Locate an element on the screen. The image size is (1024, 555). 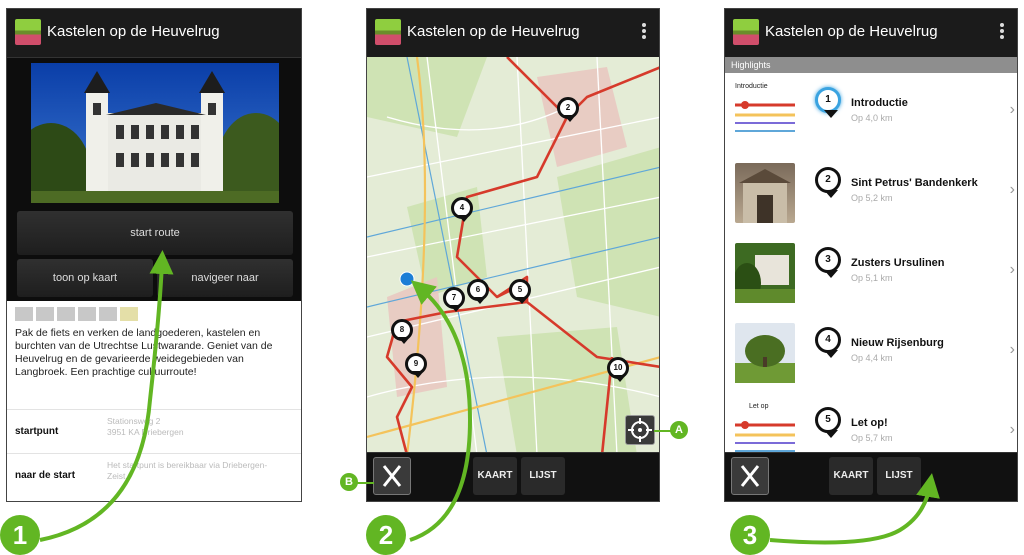
start-route-button: start route is located at coordinates (155, 233).